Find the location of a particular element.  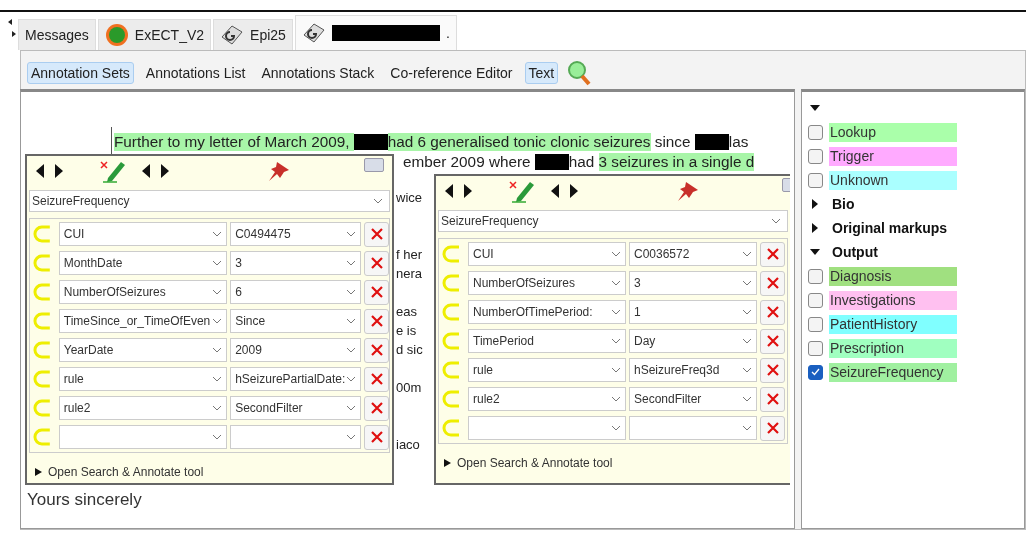

tab: Epi25 is located at coordinates (253, 34).